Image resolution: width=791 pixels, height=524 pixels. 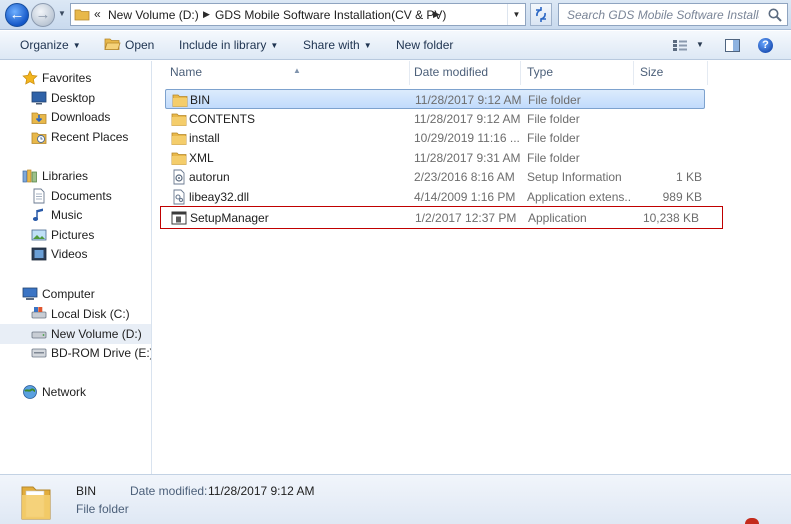 I want to click on file-type: Application, so click(x=557, y=218).